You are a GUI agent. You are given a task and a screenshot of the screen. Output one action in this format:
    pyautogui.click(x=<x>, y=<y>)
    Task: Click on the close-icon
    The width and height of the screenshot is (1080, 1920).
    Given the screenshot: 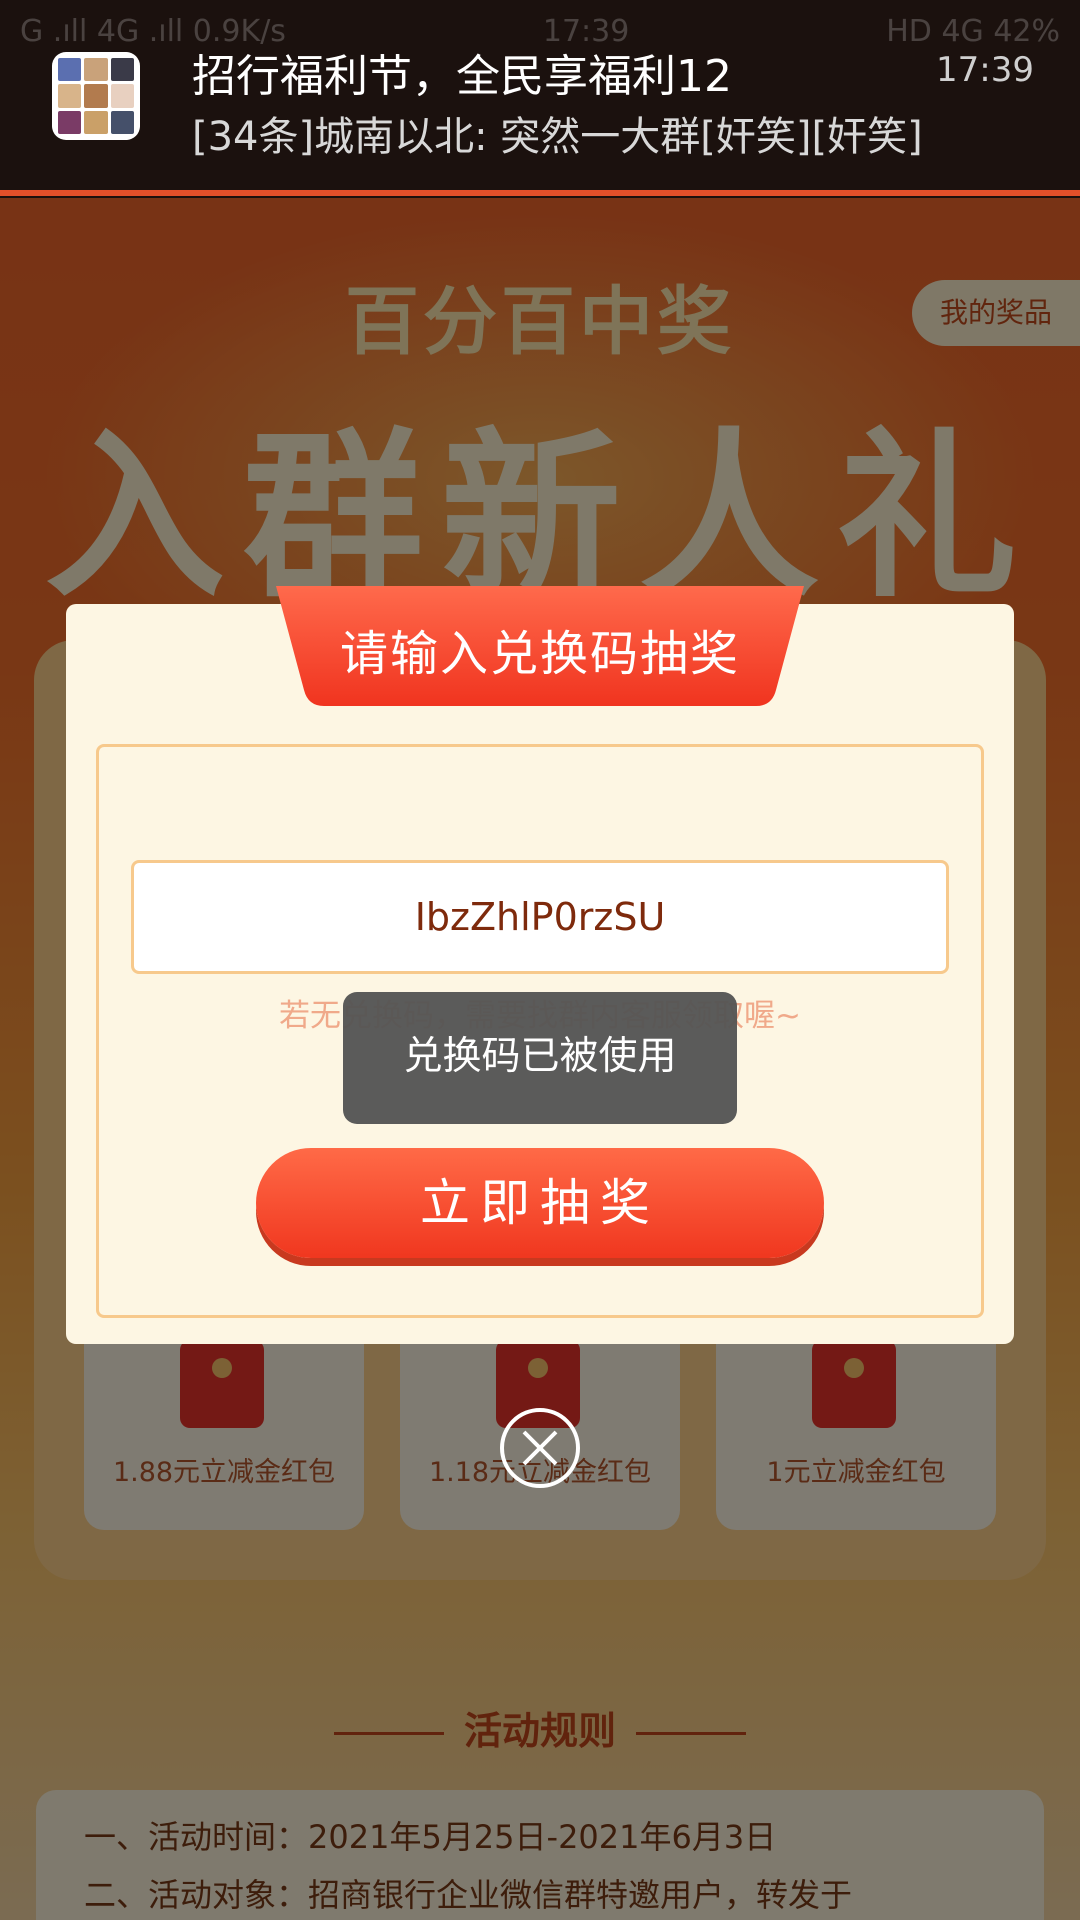 What is the action you would take?
    pyautogui.click(x=540, y=1448)
    